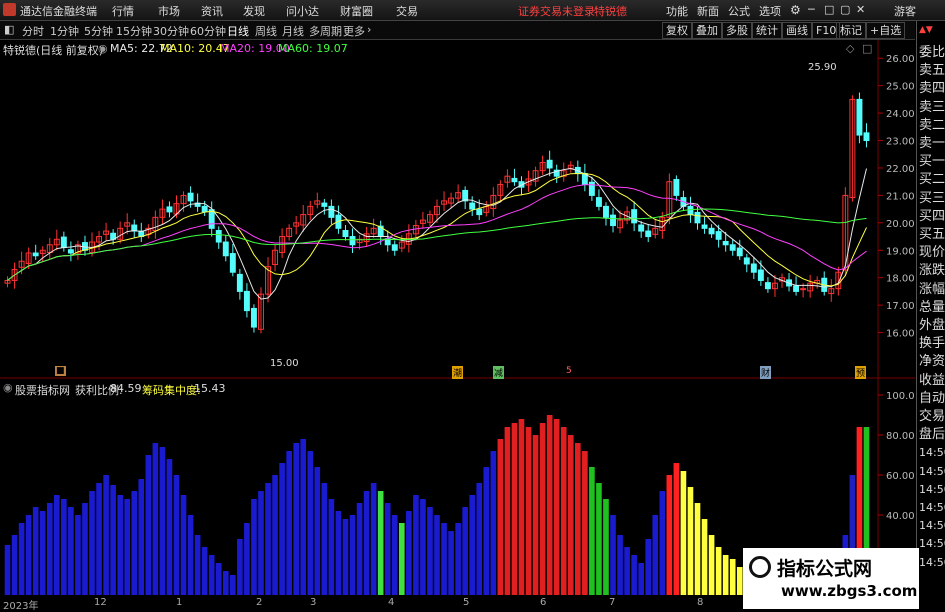  Describe the element at coordinates (458, 372) in the screenshot. I see `event-marker: 潮` at that location.